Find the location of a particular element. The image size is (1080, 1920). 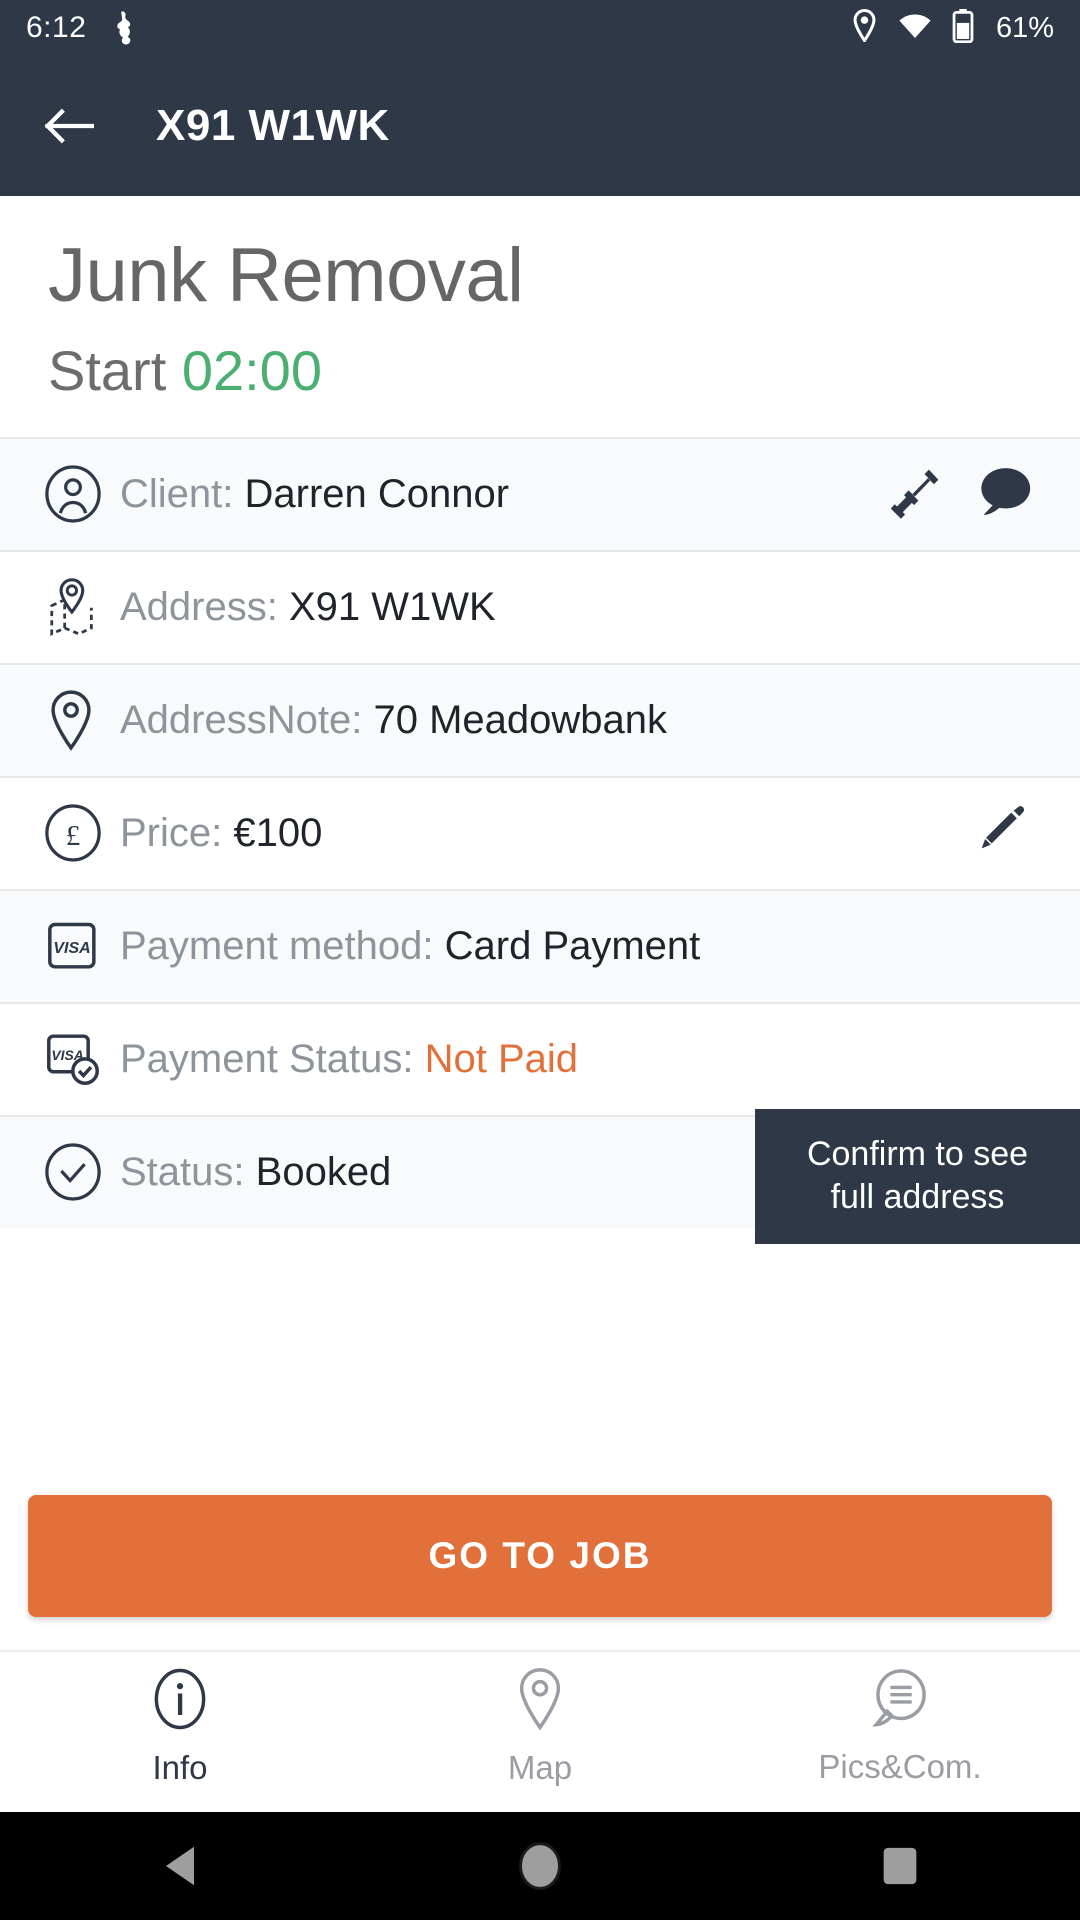

row-price-value: €100 is located at coordinates (278, 832).